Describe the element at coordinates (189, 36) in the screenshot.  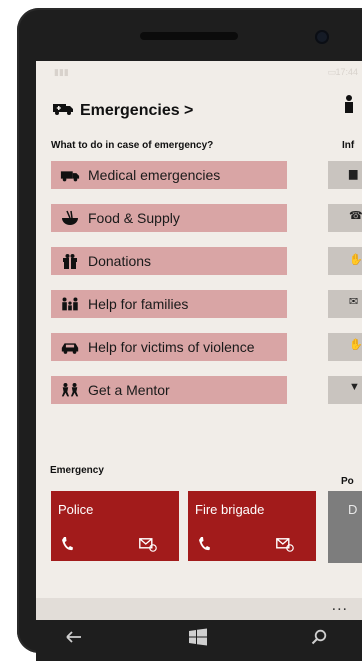
I see `phone-speaker` at that location.